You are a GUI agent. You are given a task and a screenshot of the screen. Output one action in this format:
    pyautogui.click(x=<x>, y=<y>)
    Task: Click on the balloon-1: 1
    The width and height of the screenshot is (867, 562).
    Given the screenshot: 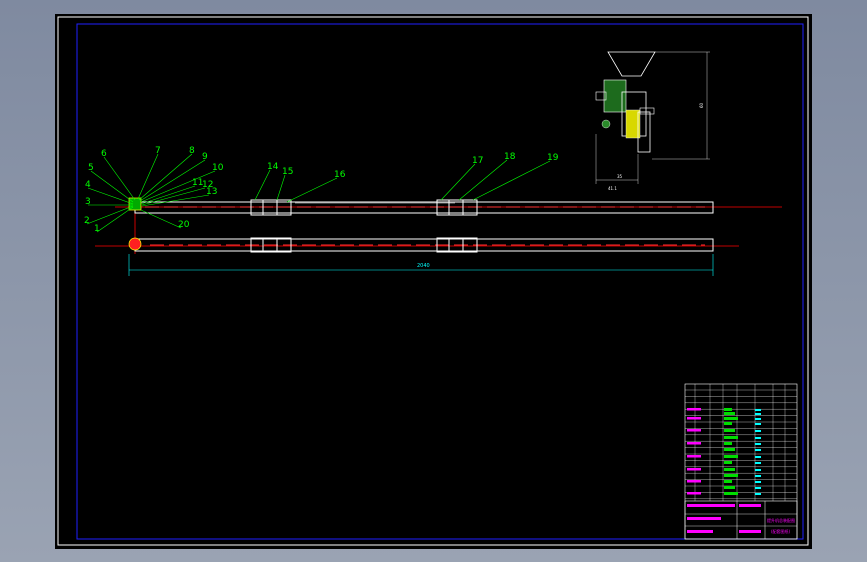 What is the action you would take?
    pyautogui.click(x=97, y=229)
    